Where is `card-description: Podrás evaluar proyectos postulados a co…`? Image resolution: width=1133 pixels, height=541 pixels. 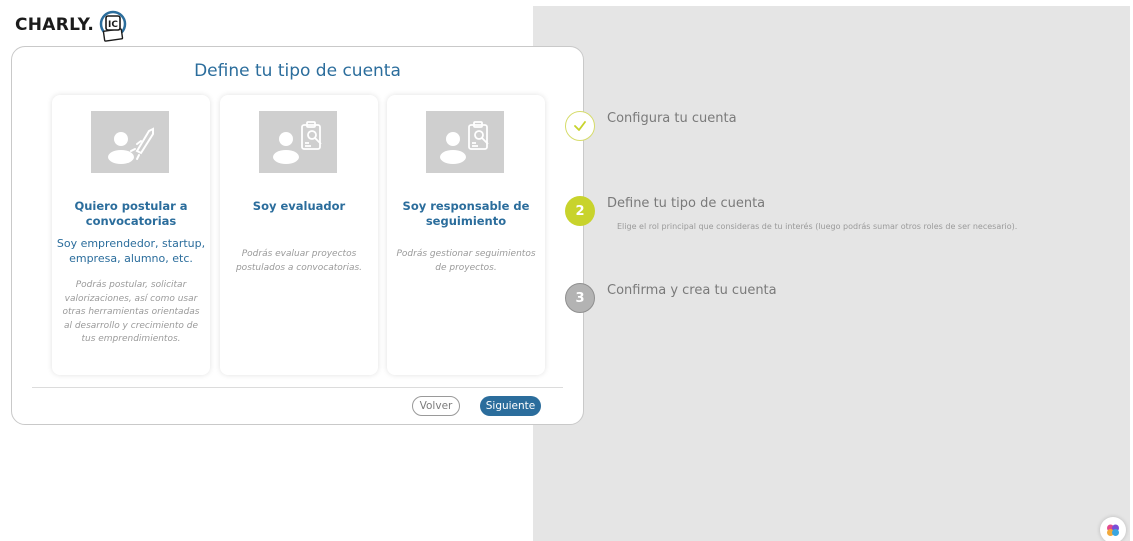
card-description: Podrás evaluar proyectos postulados a co… is located at coordinates (299, 261).